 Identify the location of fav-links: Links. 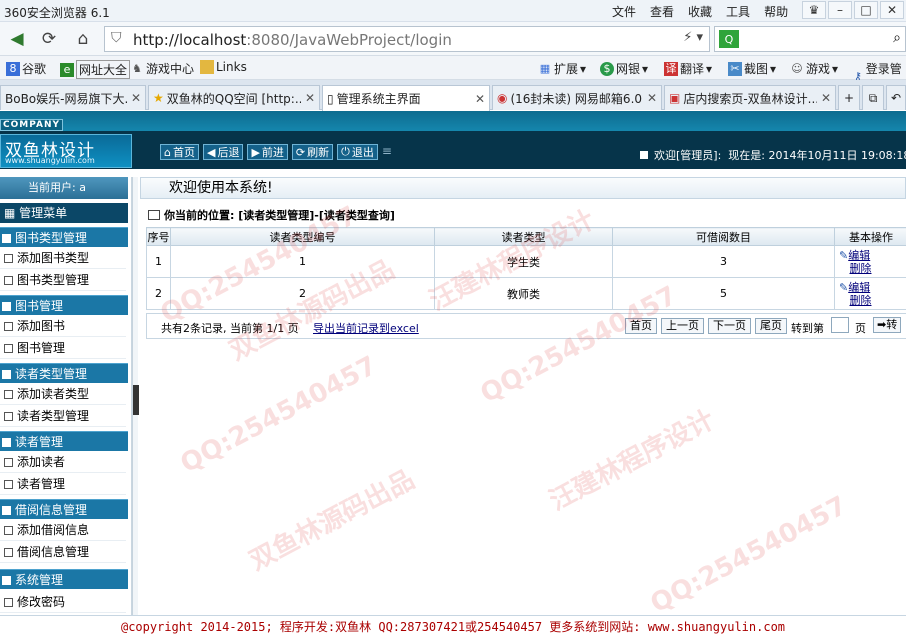
(223, 67).